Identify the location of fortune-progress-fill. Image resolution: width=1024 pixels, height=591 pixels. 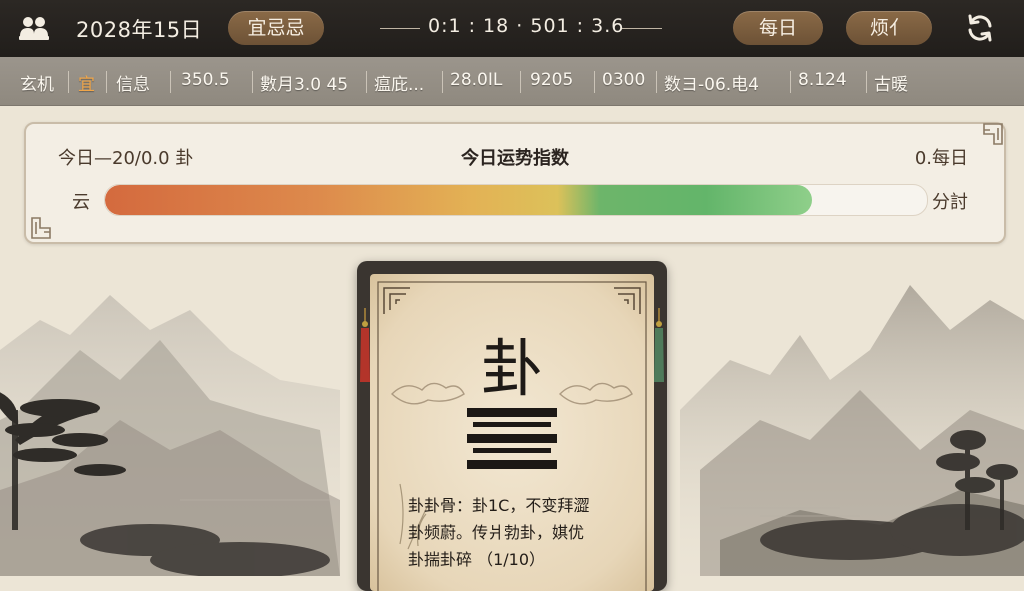
(458, 200).